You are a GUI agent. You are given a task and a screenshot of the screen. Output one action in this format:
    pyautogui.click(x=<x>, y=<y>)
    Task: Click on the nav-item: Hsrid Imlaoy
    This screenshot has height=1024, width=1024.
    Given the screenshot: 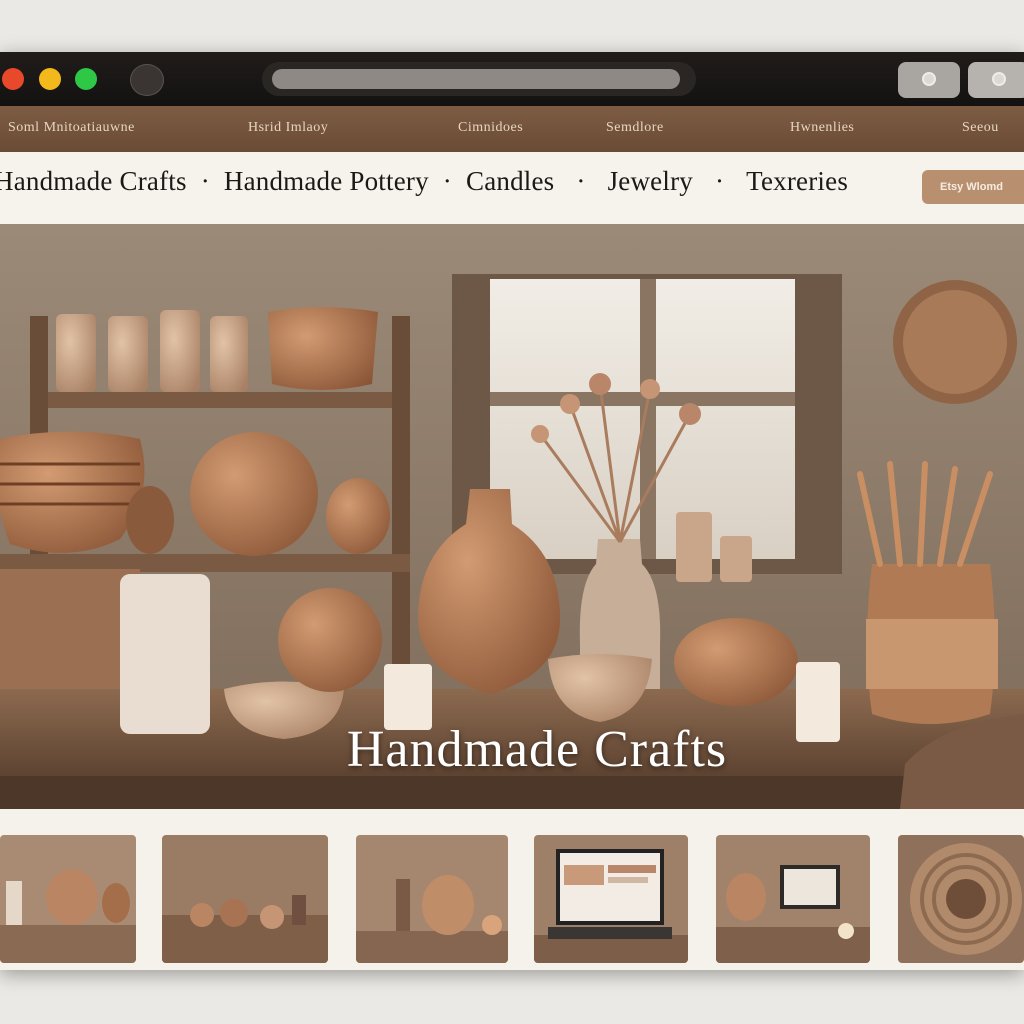 What is the action you would take?
    pyautogui.click(x=288, y=128)
    